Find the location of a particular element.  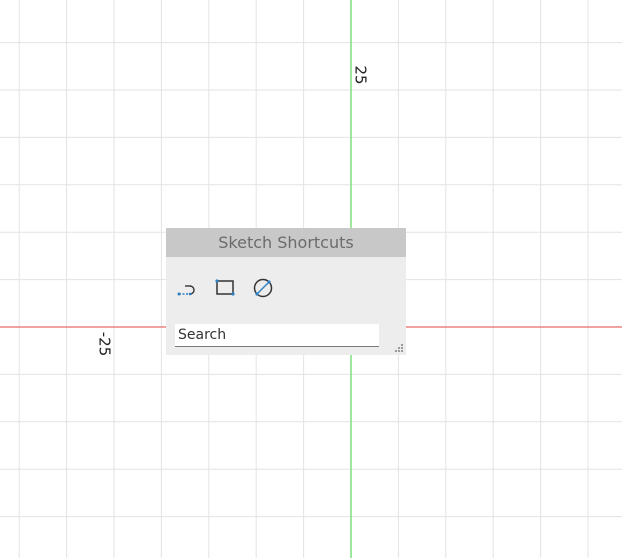

line-arc-icon is located at coordinates (186, 290).